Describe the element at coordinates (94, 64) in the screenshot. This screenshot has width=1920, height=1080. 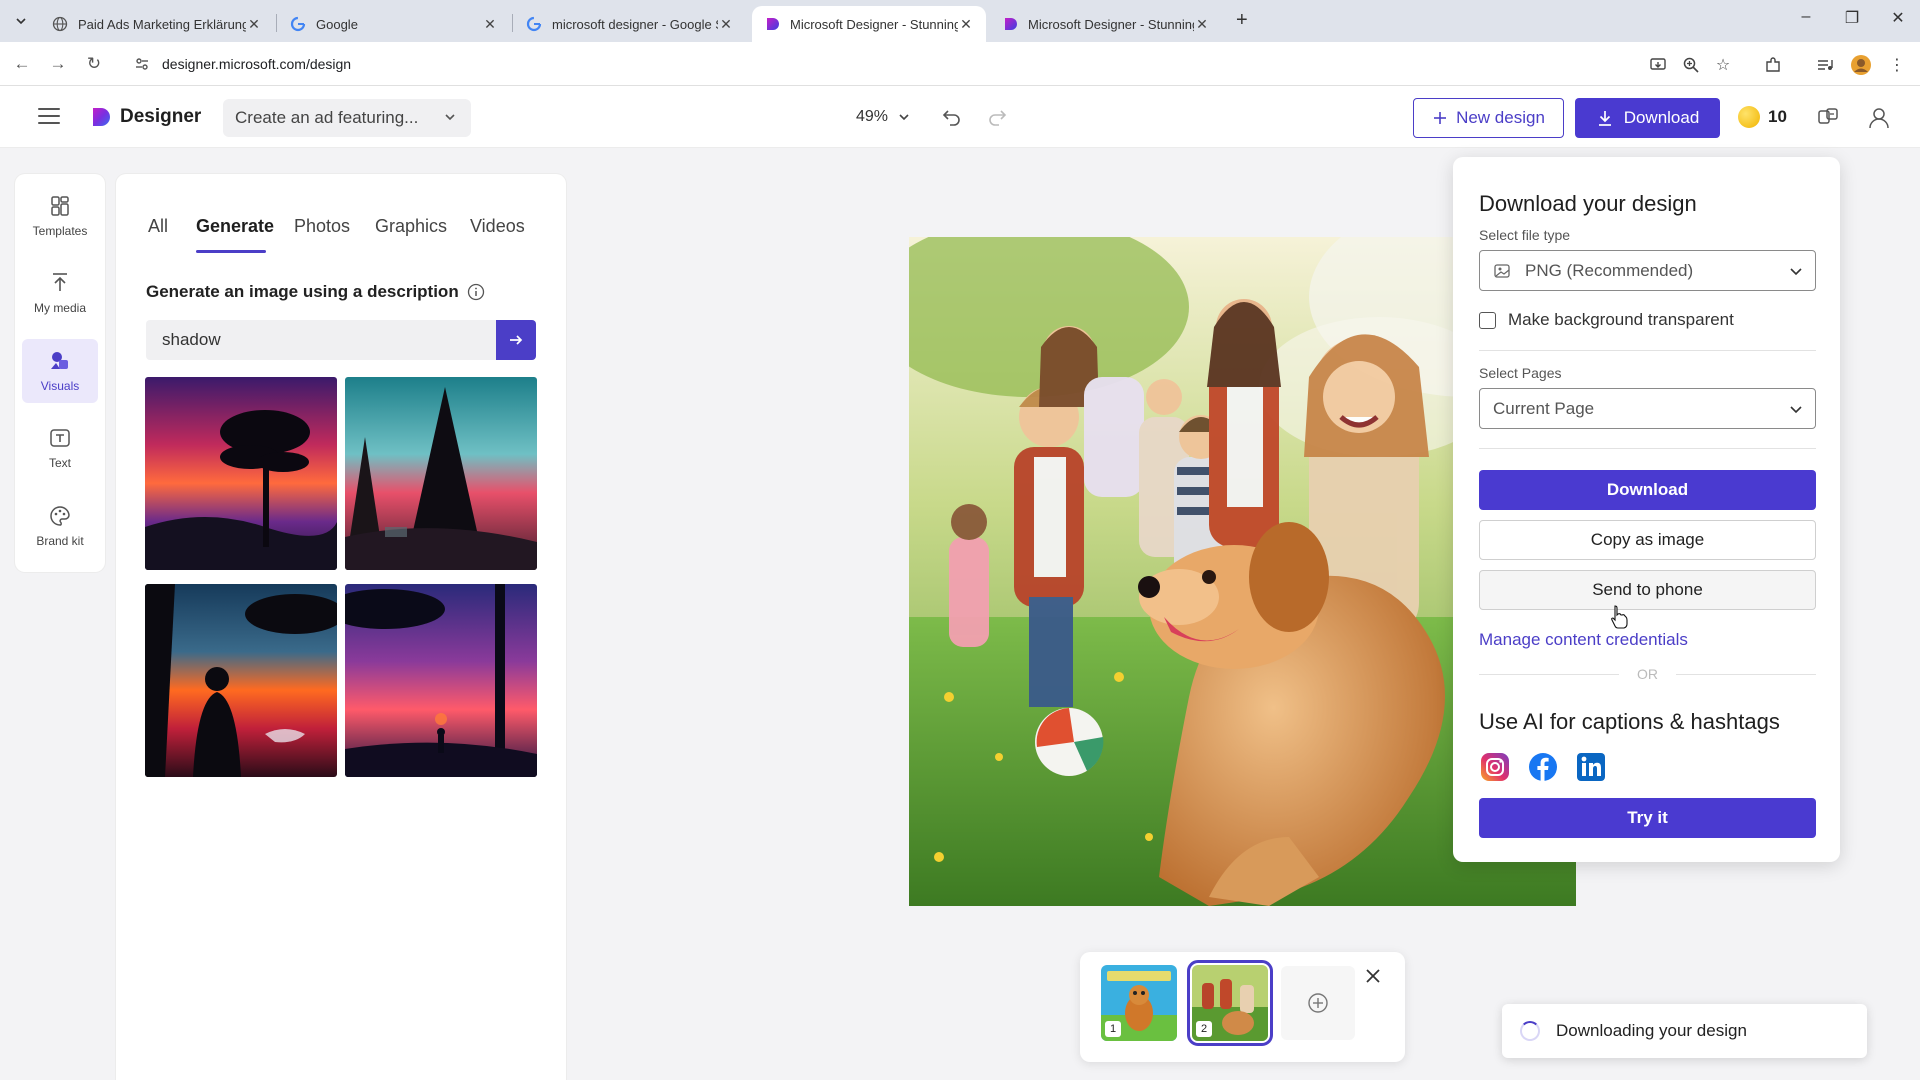
I see `reload-icon: ↻` at that location.